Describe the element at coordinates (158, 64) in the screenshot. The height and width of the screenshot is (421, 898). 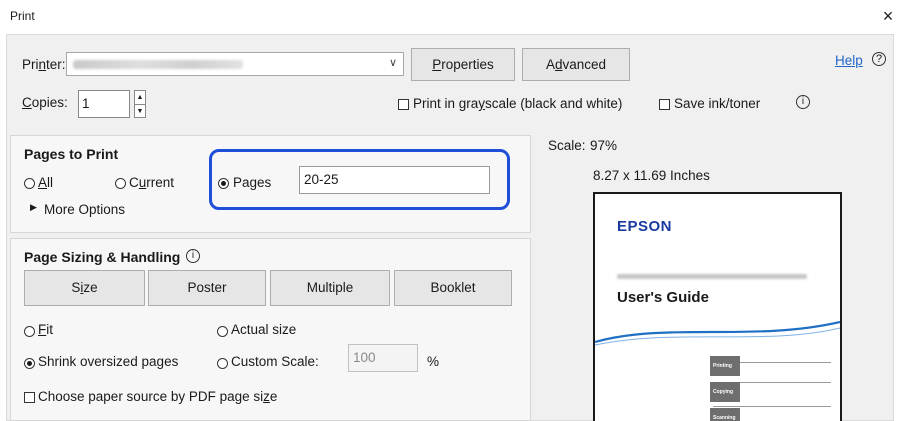
I see `printer-name-blurred` at that location.